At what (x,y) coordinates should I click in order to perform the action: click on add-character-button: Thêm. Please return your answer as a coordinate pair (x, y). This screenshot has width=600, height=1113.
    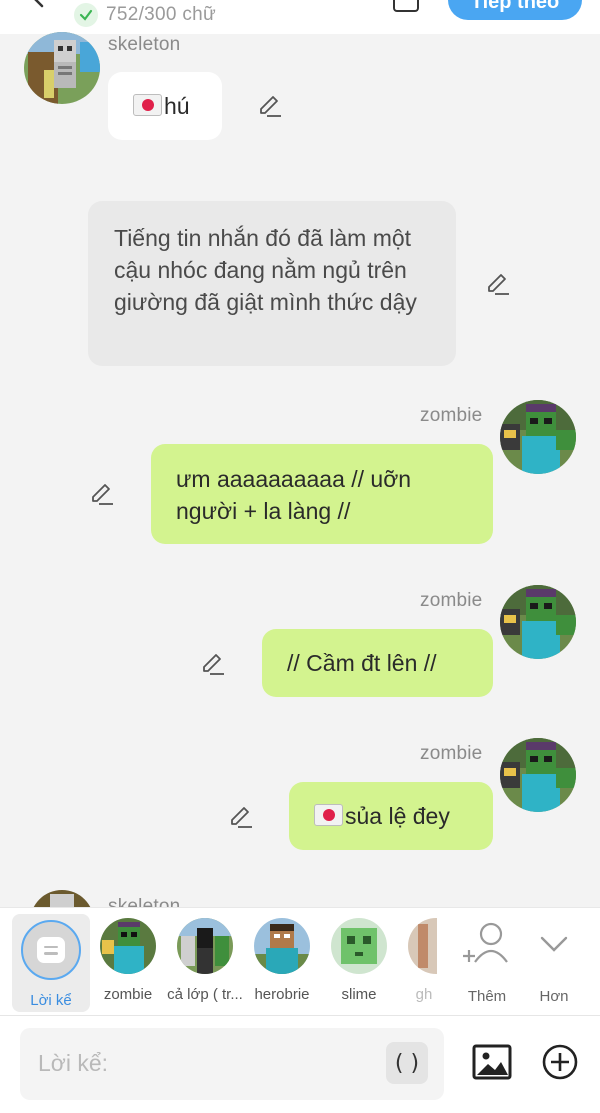
    Looking at the image, I should click on (487, 963).